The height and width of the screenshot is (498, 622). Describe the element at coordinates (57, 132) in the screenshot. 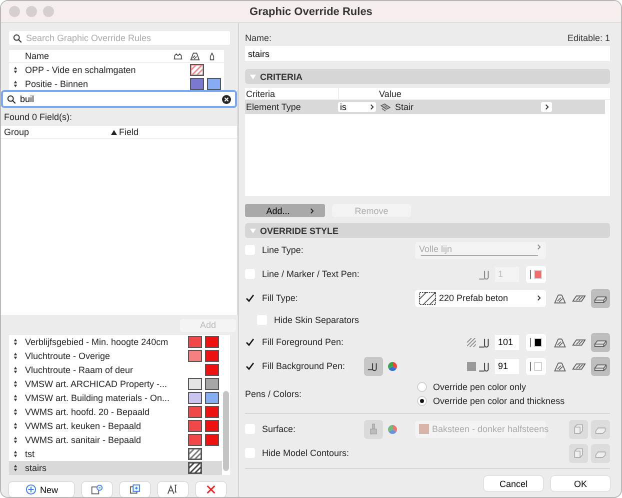

I see `column-header: Group` at that location.